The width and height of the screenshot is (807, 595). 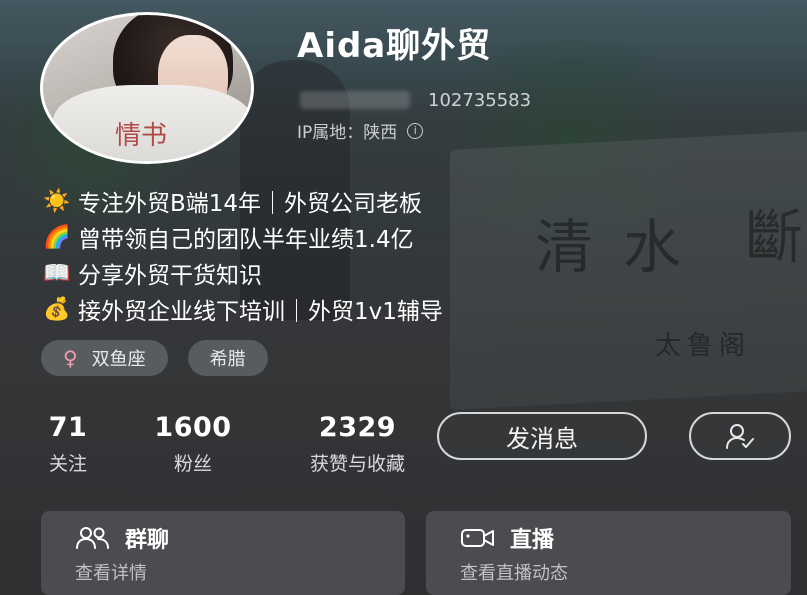 I want to click on location-label: 希腊, so click(x=227, y=359).